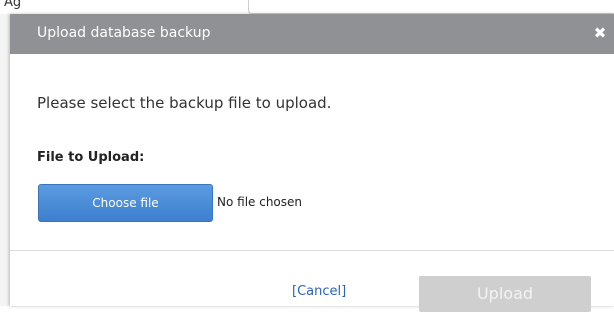  What do you see at coordinates (312, 34) in the screenshot?
I see `dialog-titlebar: Upload database backup ✖` at bounding box center [312, 34].